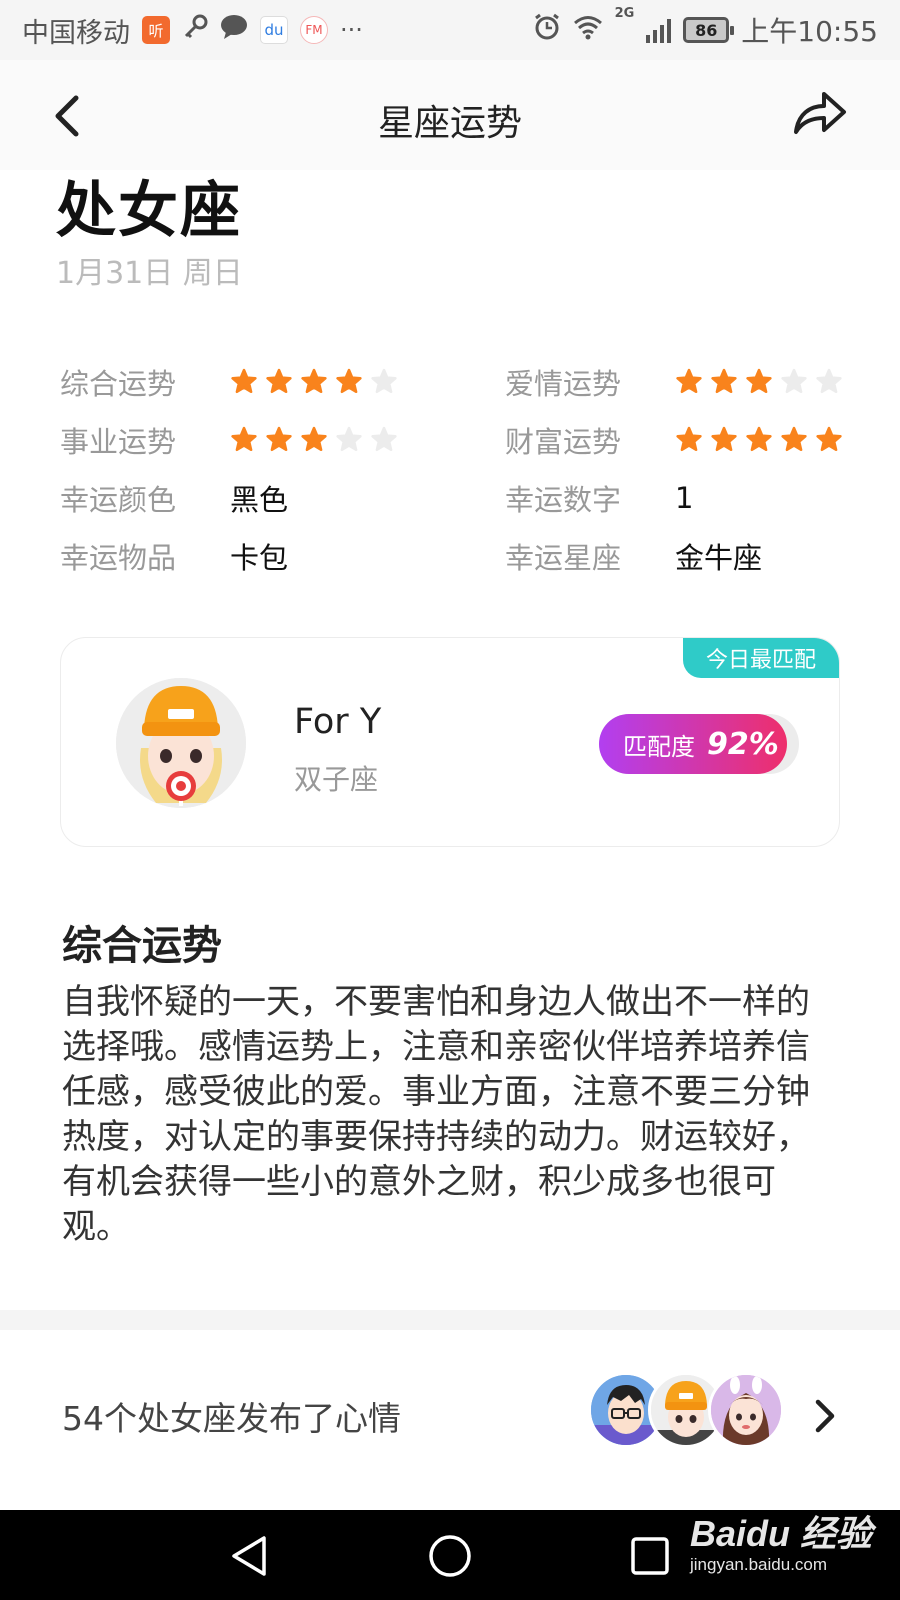  What do you see at coordinates (781, 1533) in the screenshot?
I see `watermark-main: Baidu 经验` at bounding box center [781, 1533].